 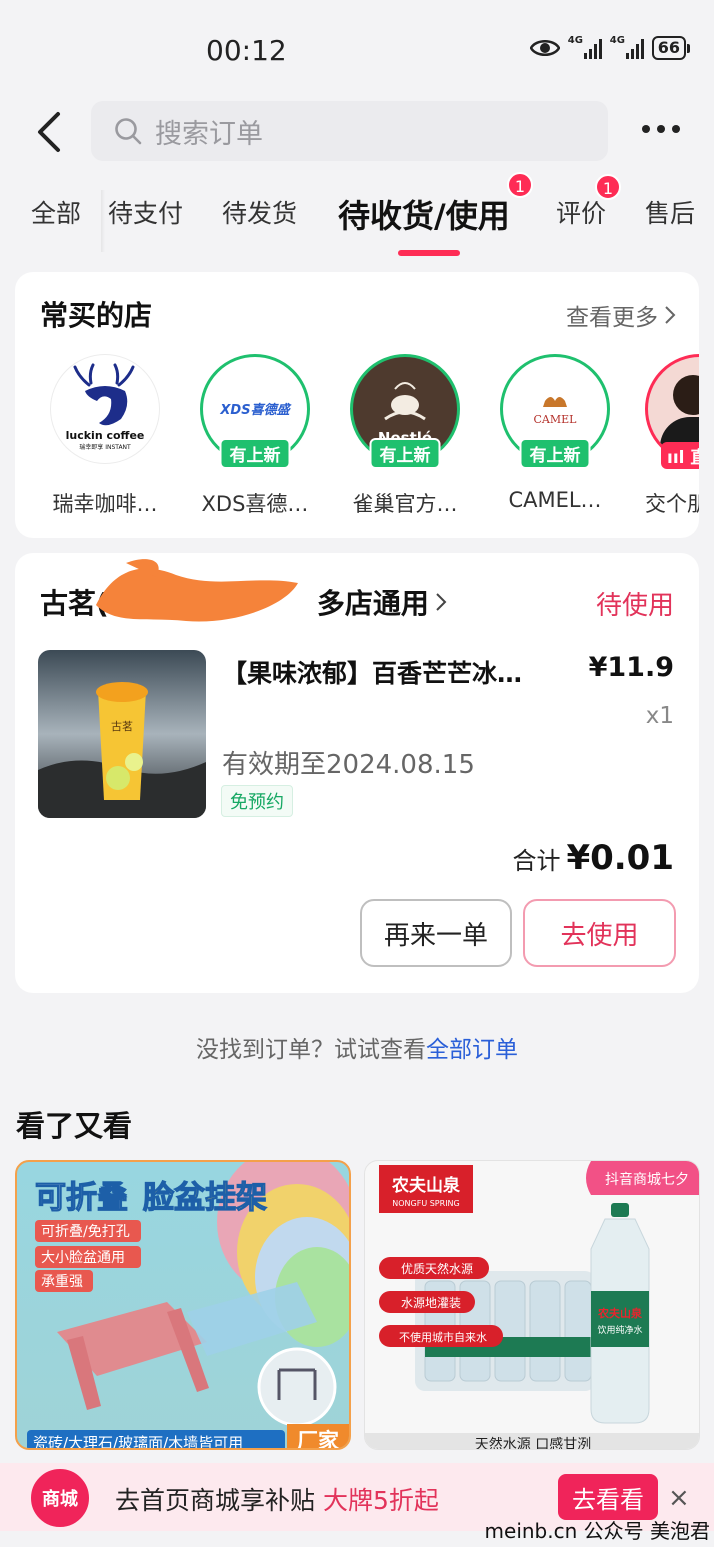 I want to click on svg-text: 厂家, so click(x=318, y=1439).